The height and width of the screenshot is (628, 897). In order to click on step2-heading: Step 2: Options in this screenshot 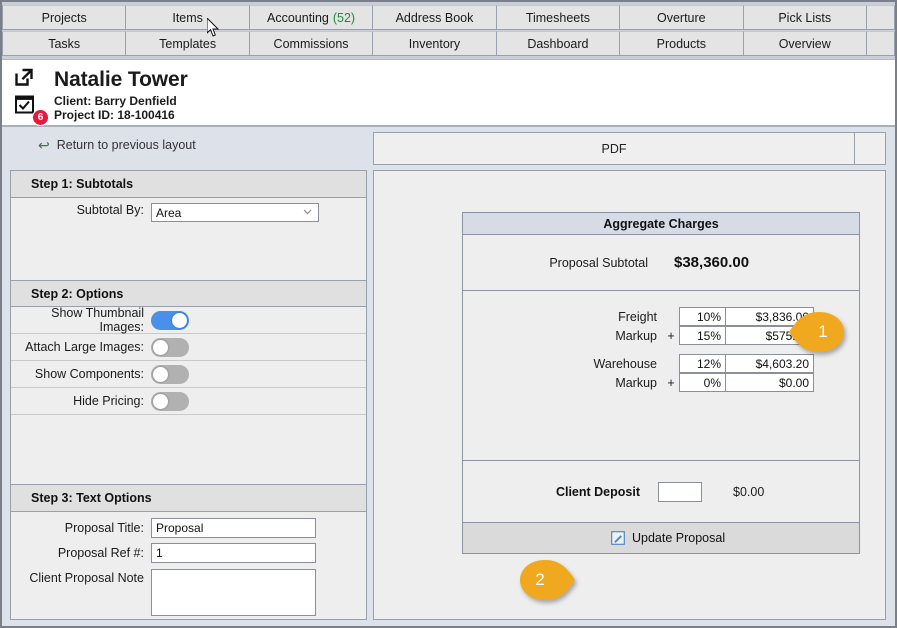, I will do `click(188, 293)`.